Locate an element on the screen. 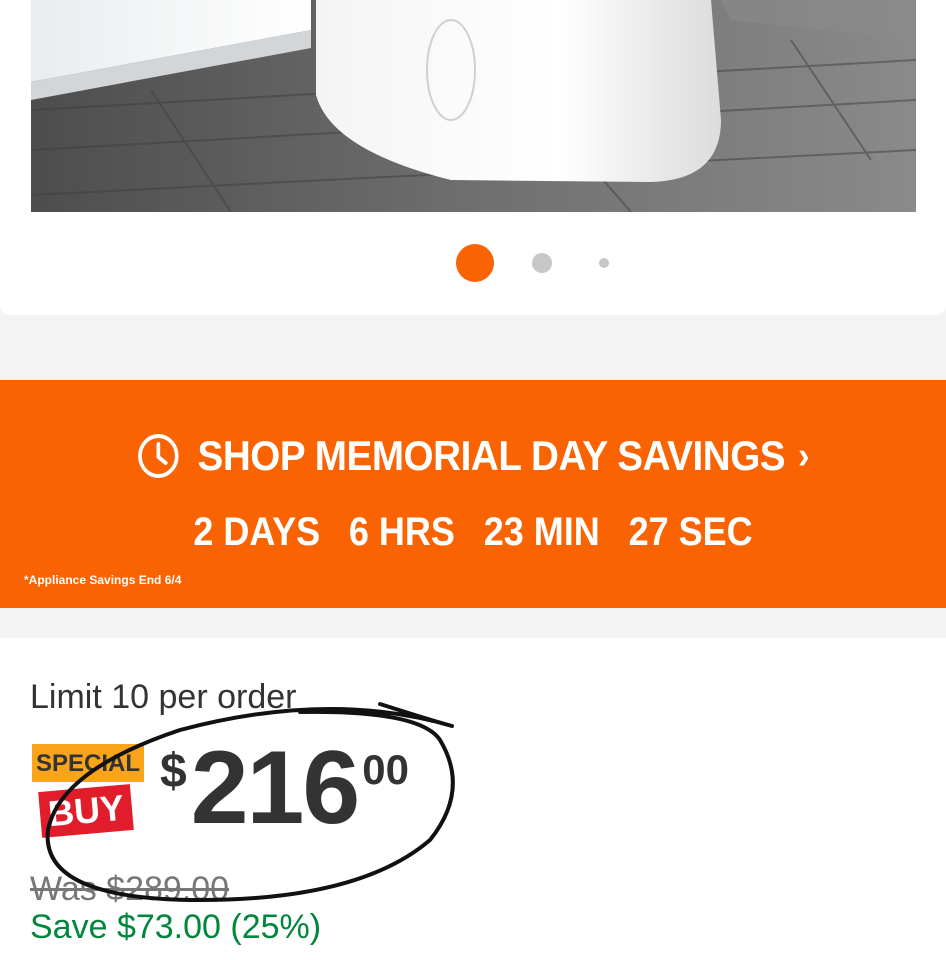 The height and width of the screenshot is (960, 946). special-buy-badge: SPECIAL BUY is located at coordinates (88, 794).